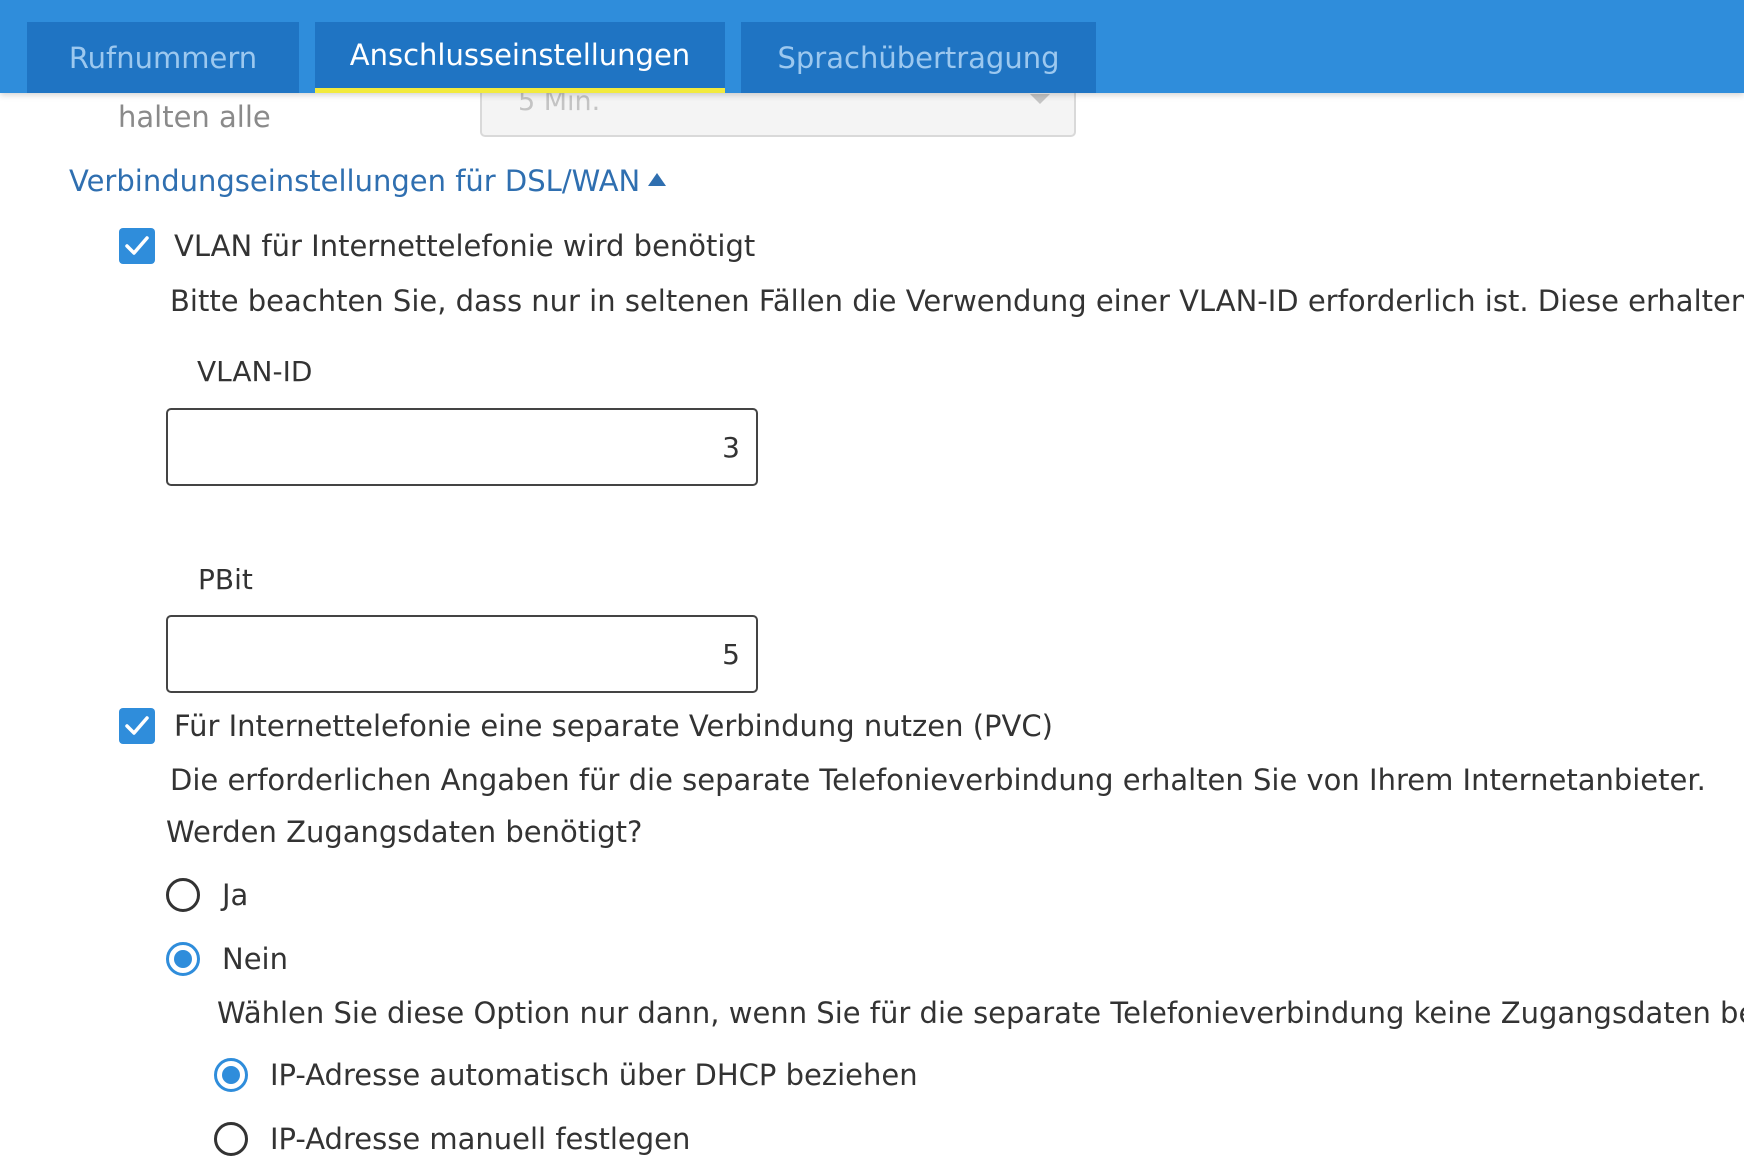  Describe the element at coordinates (462, 654) in the screenshot. I see `pbit-input` at that location.